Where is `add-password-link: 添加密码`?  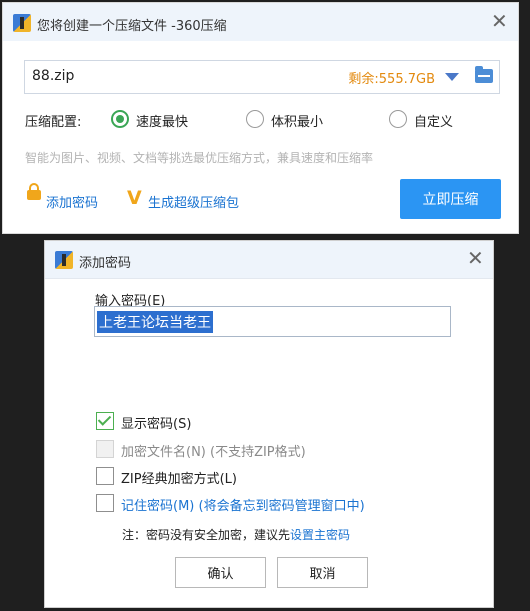 add-password-link: 添加密码 is located at coordinates (72, 201).